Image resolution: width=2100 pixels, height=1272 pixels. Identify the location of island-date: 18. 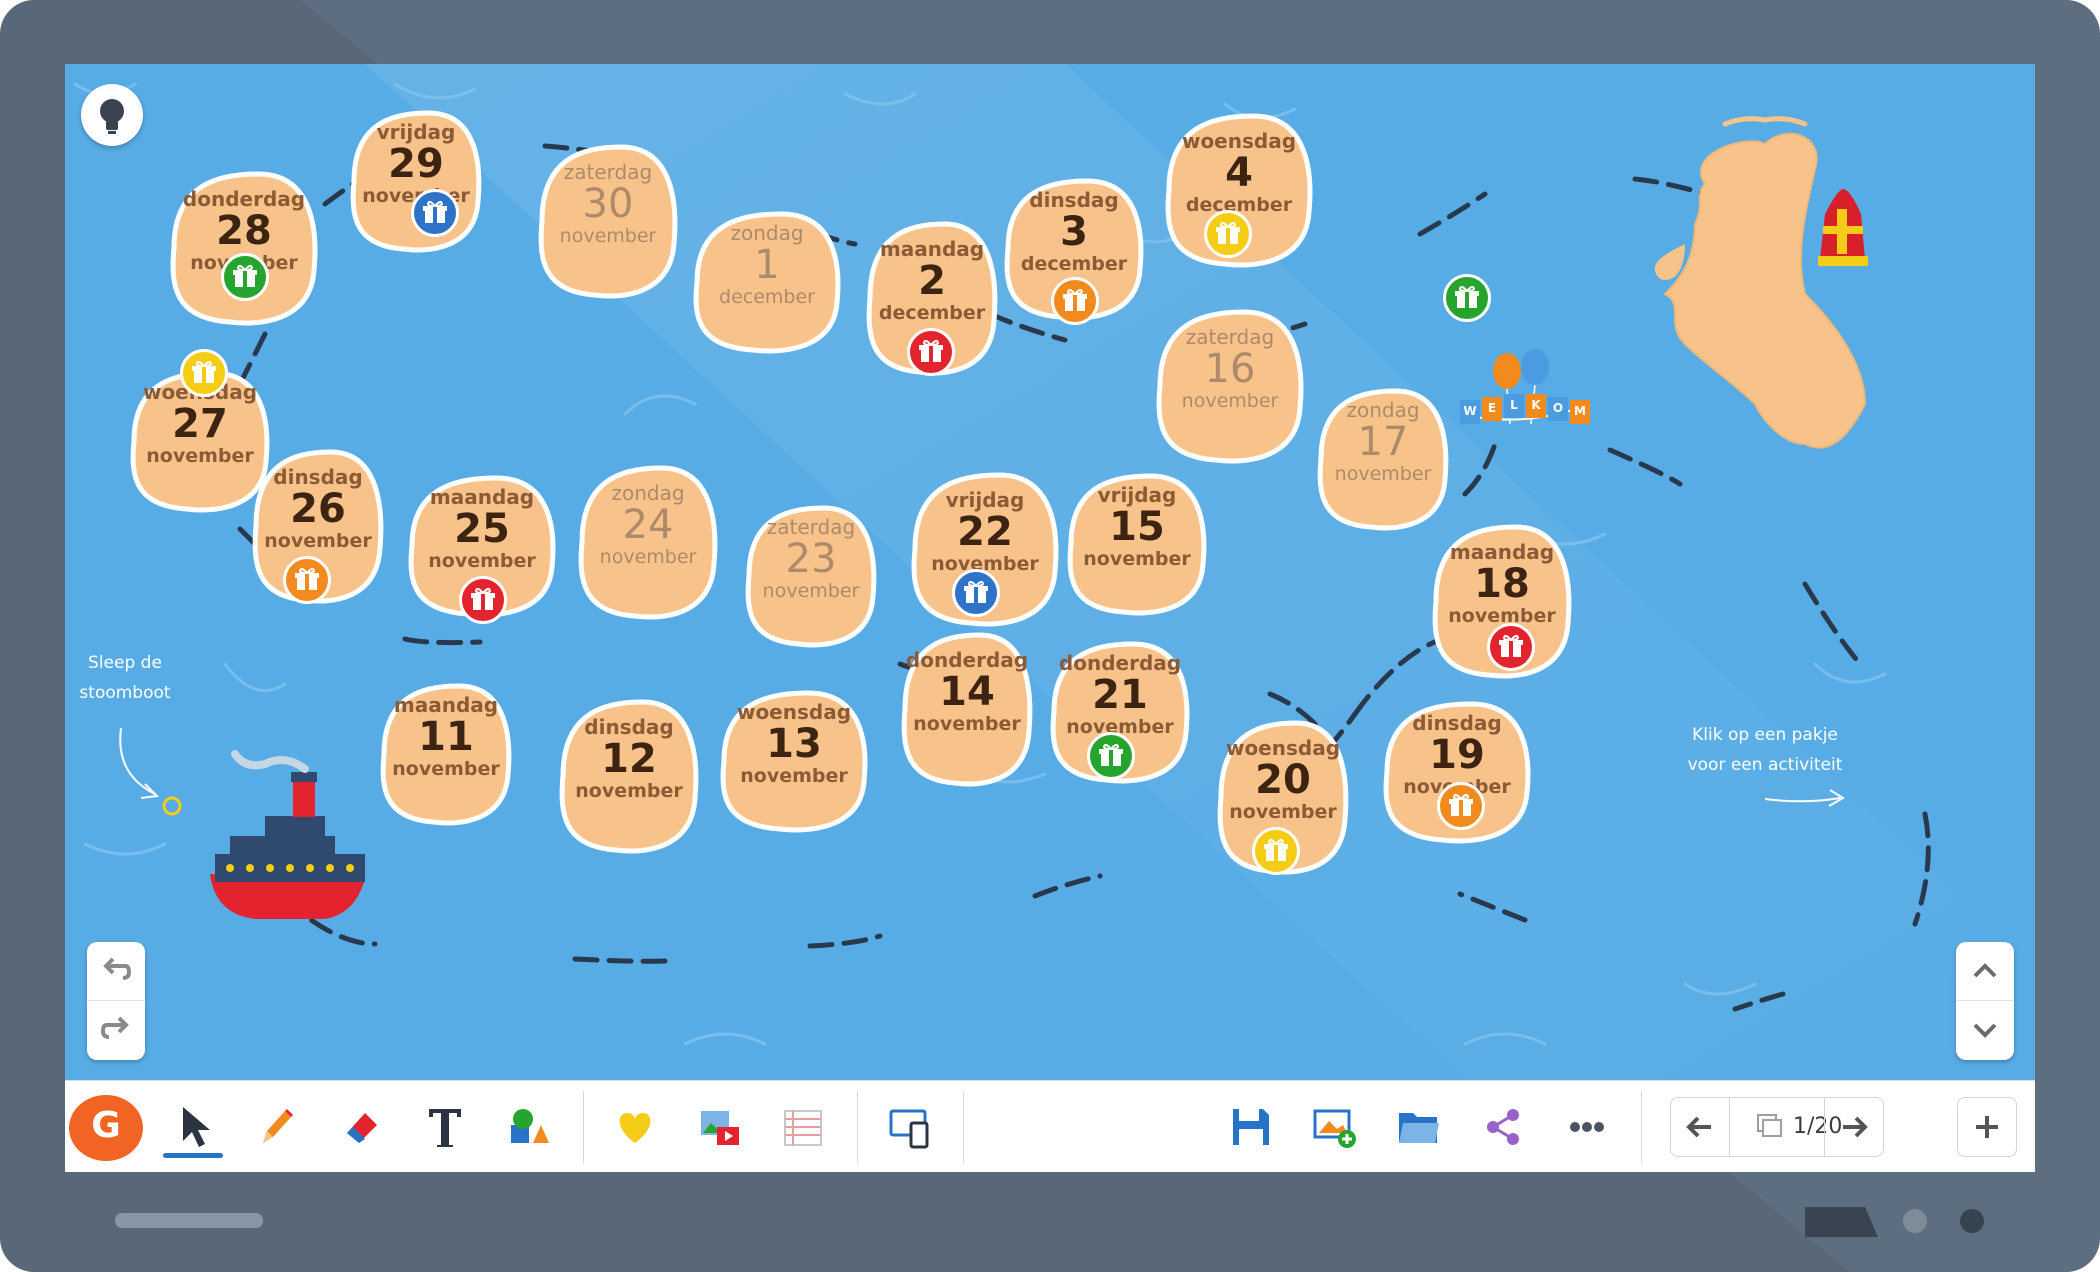
(1502, 584).